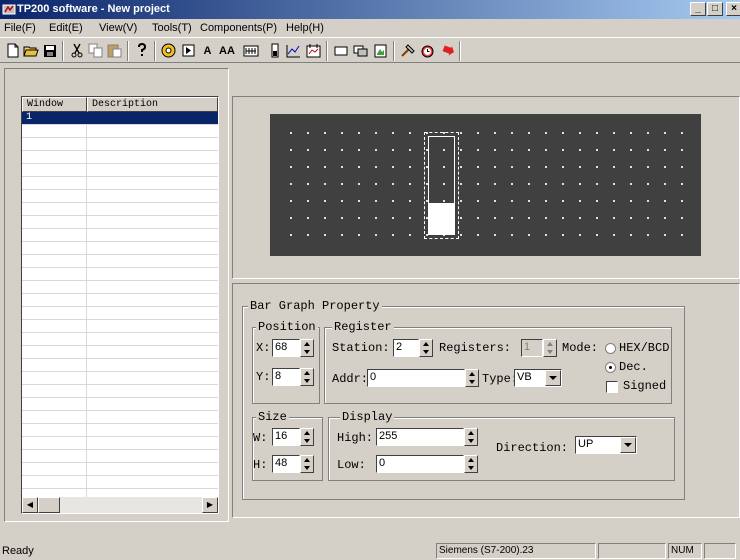 This screenshot has width=740, height=560. I want to click on copy-icon, so click(95, 50).